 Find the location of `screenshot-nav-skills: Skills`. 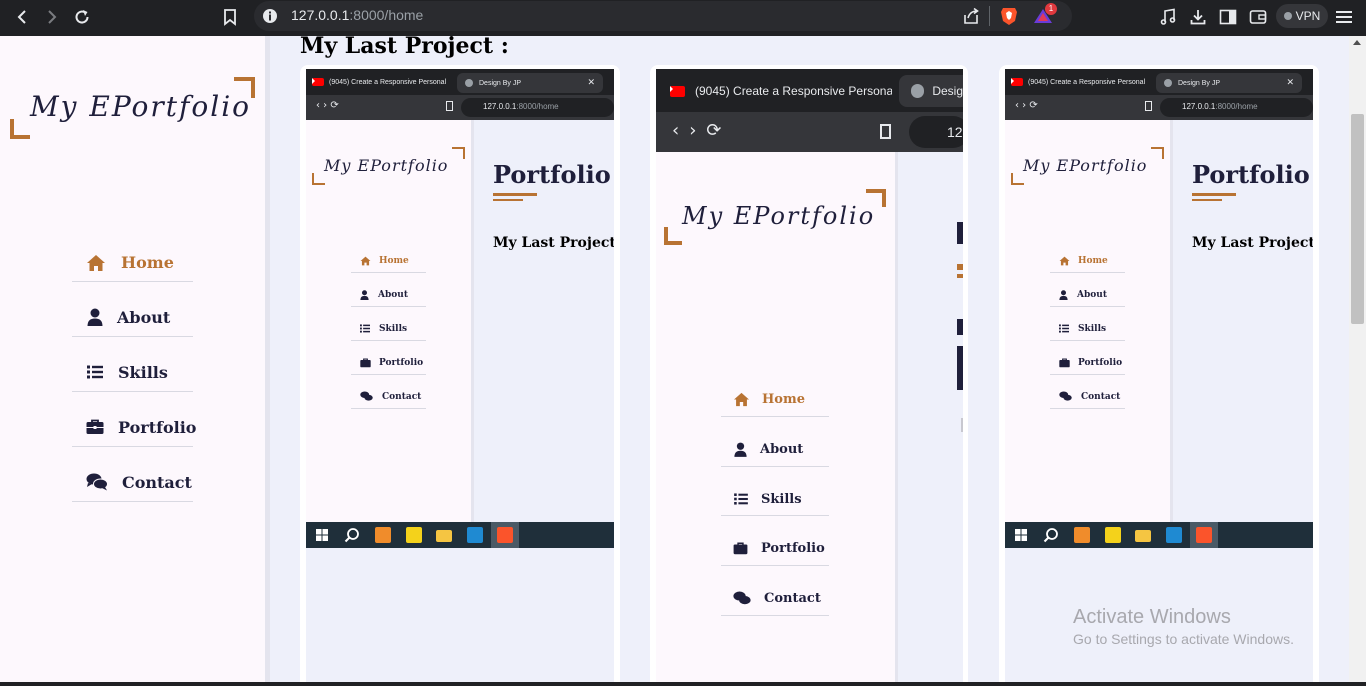

screenshot-nav-skills: Skills is located at coordinates (388, 324).